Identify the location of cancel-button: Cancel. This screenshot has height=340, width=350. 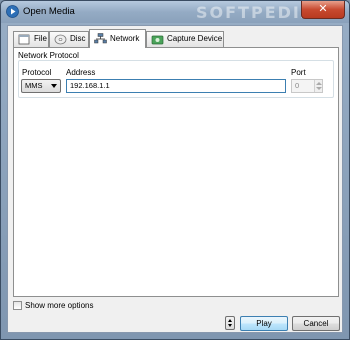
(316, 323).